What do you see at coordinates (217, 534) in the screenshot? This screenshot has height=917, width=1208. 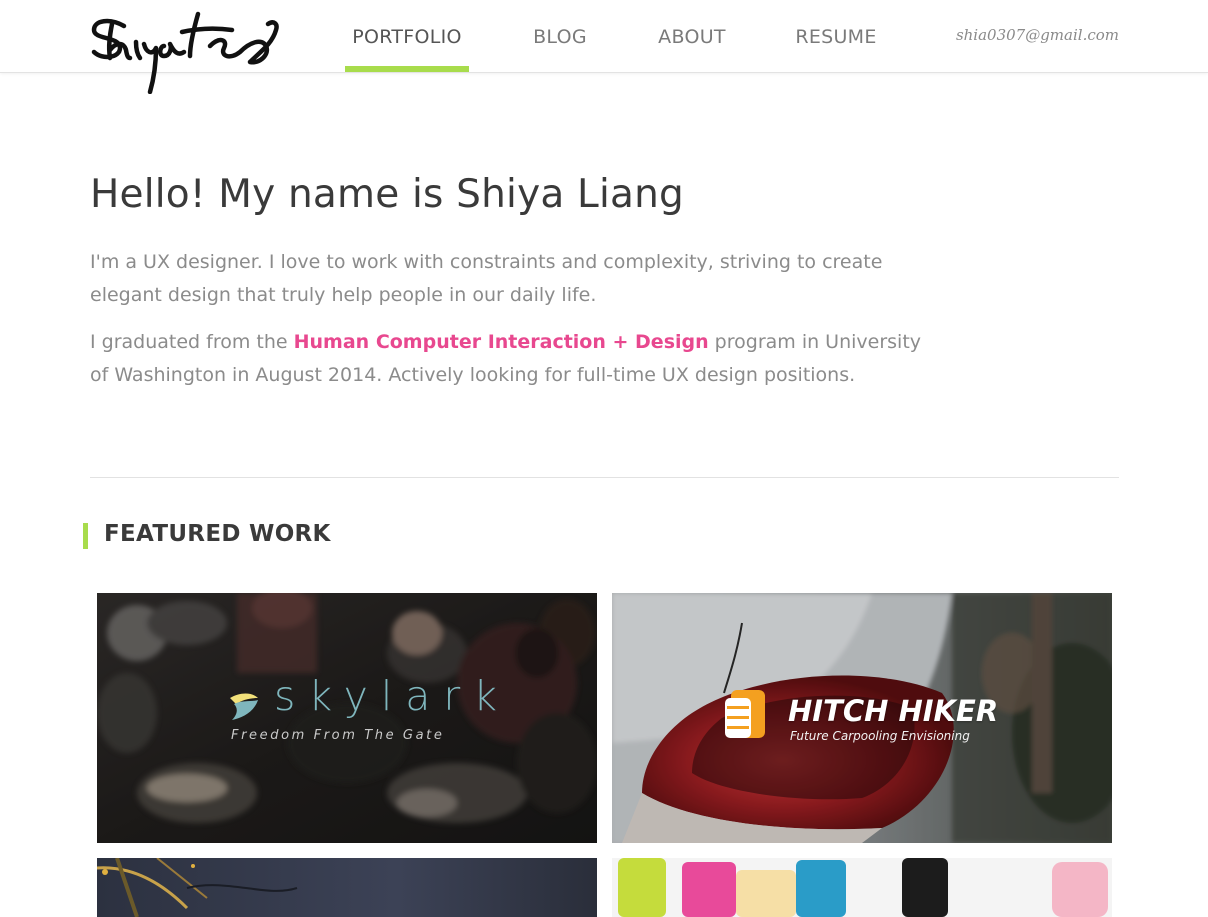 I see `featured-work-heading: FEATURED WORK` at bounding box center [217, 534].